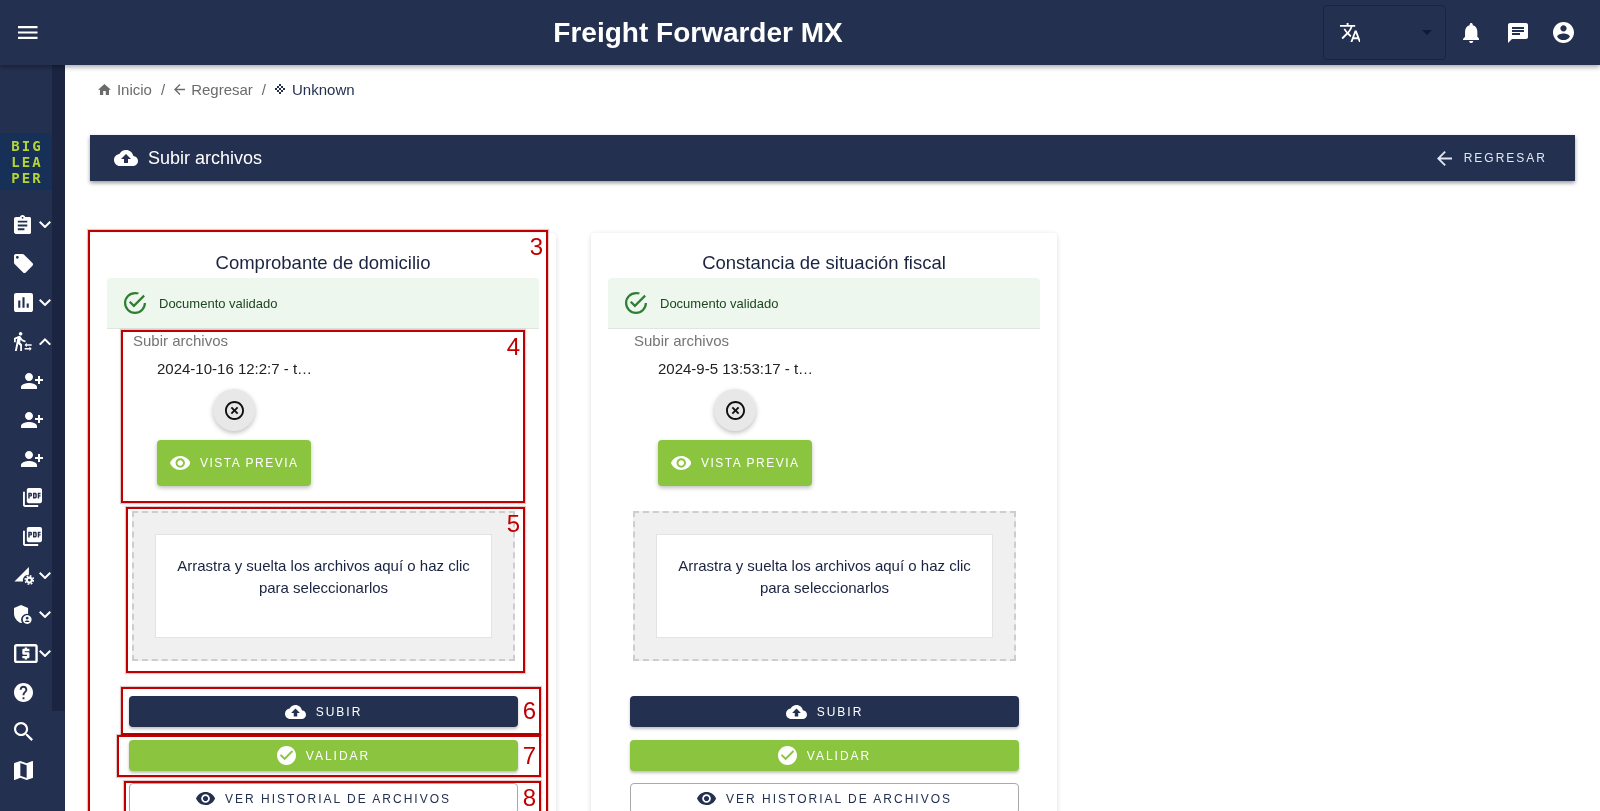  I want to click on breadcrumb-current: Unknown, so click(323, 89).